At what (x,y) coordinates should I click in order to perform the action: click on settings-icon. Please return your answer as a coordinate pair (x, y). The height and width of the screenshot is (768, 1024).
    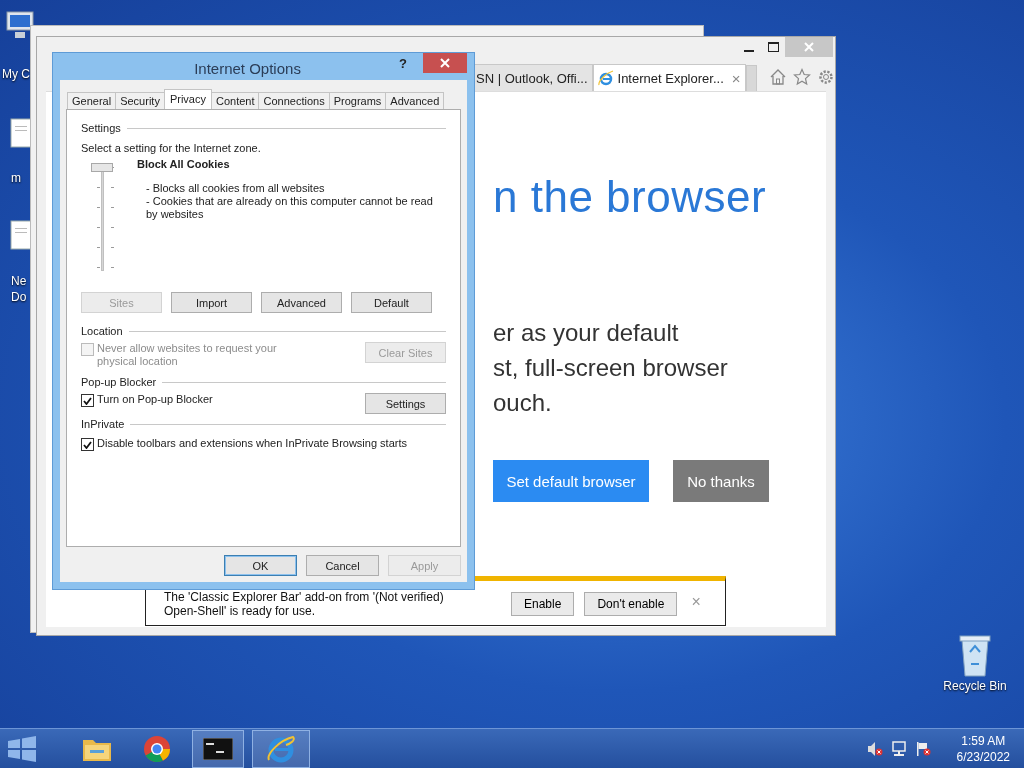
    Looking at the image, I should click on (826, 77).